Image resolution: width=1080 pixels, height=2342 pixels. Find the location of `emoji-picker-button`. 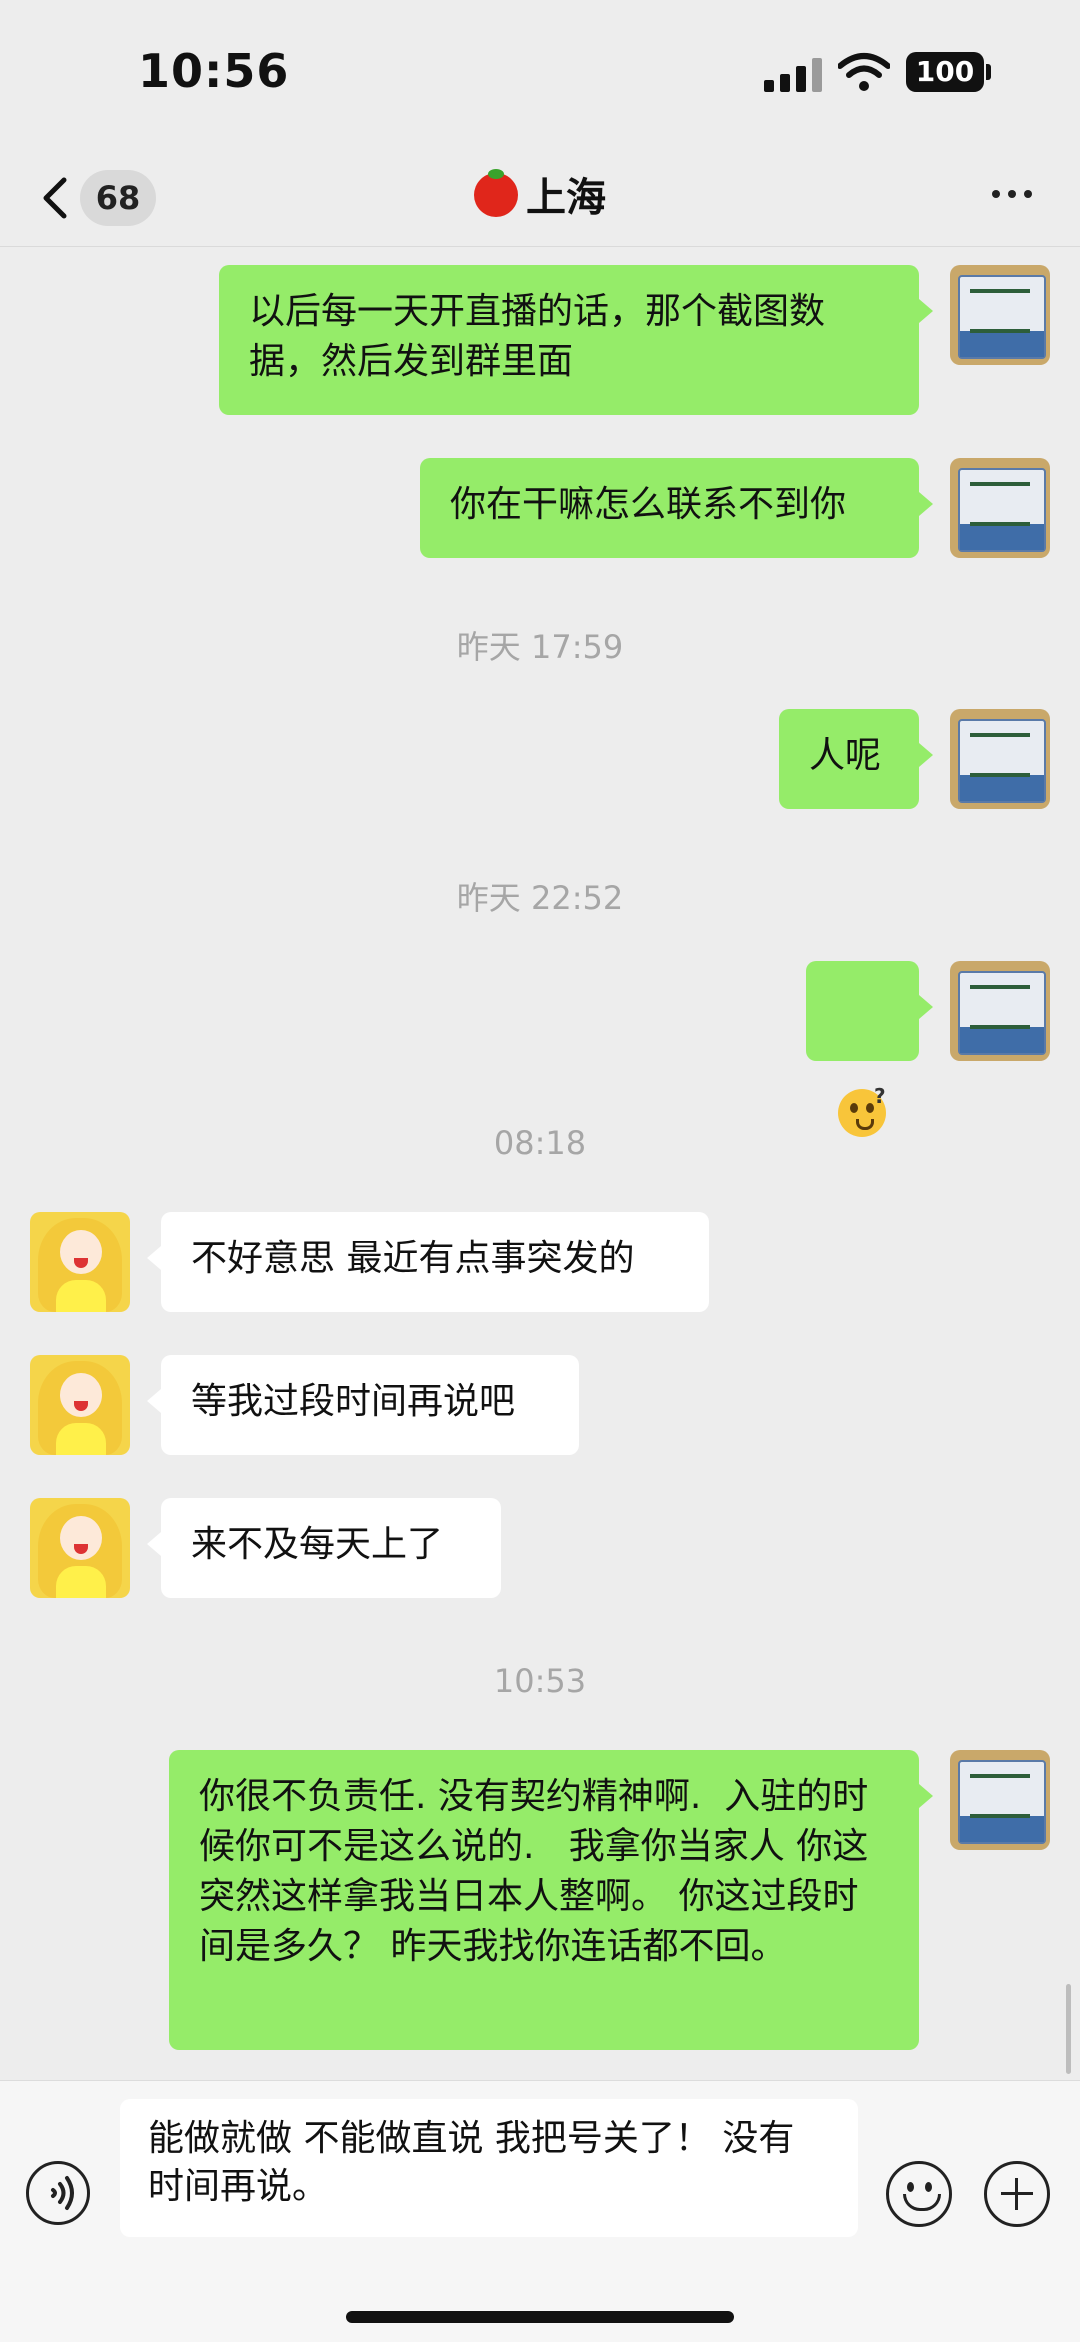

emoji-picker-button is located at coordinates (919, 2194).